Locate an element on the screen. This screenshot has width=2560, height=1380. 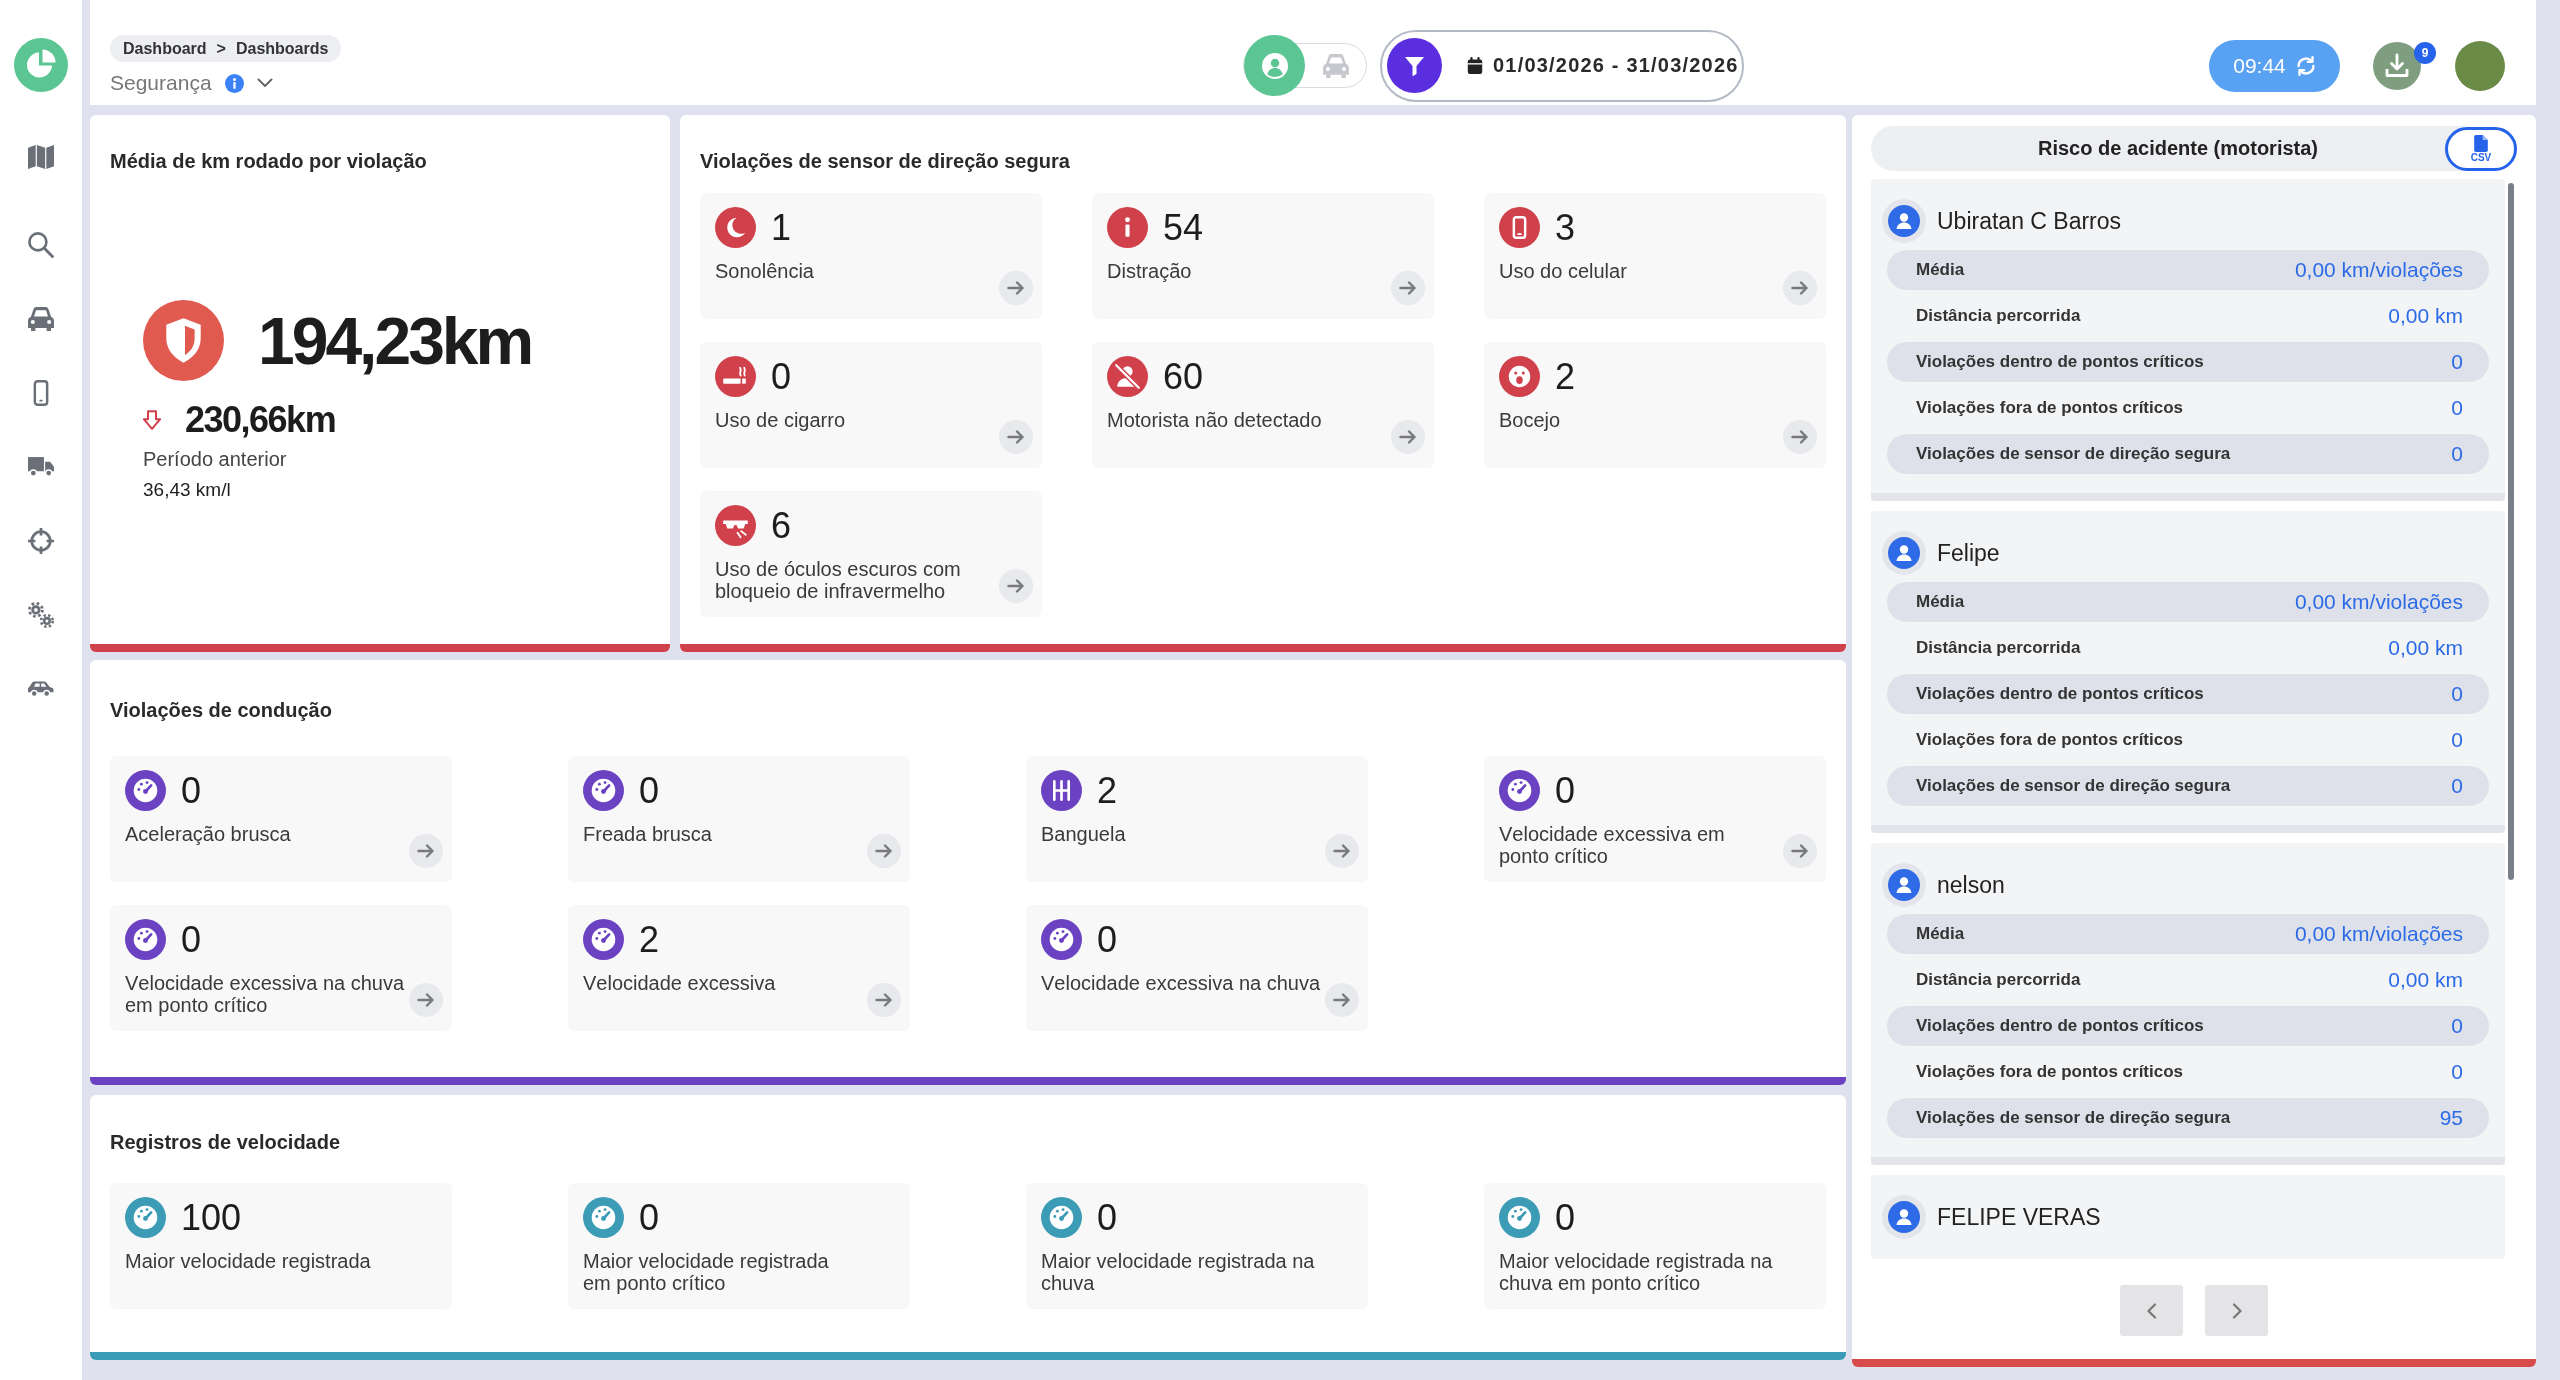
scrollbar-thumb is located at coordinates (2511, 531).